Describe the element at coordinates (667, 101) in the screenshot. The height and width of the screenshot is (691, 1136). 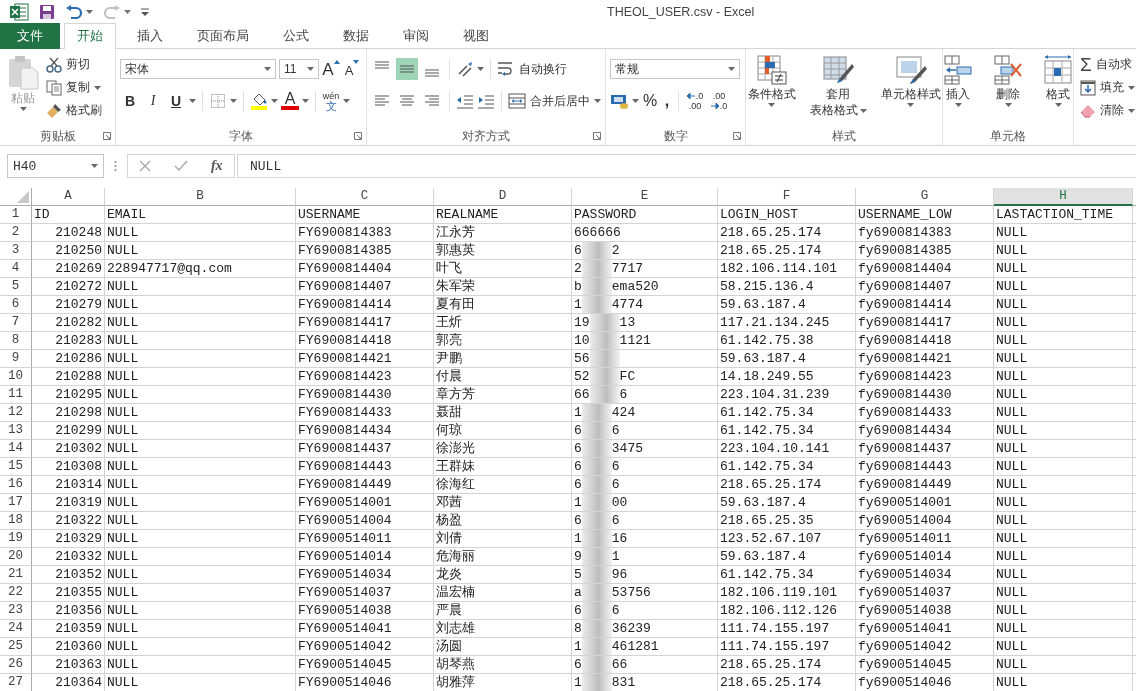
I see `comma-button: ,` at that location.